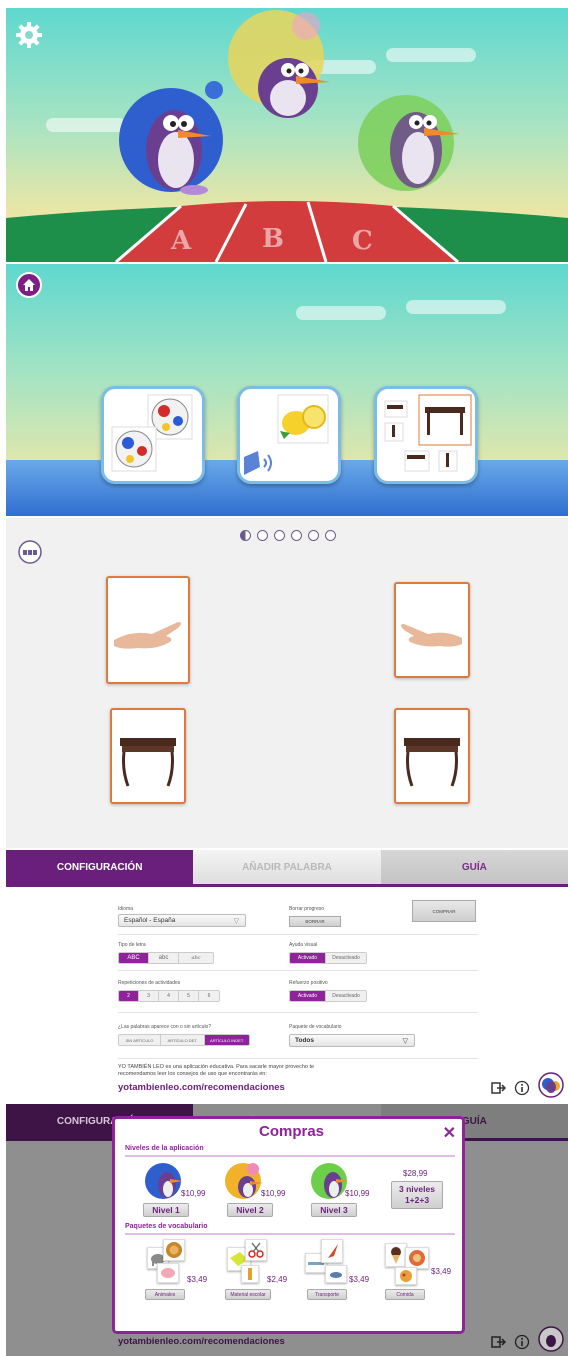  I want to click on gear-icon, so click(29, 35).